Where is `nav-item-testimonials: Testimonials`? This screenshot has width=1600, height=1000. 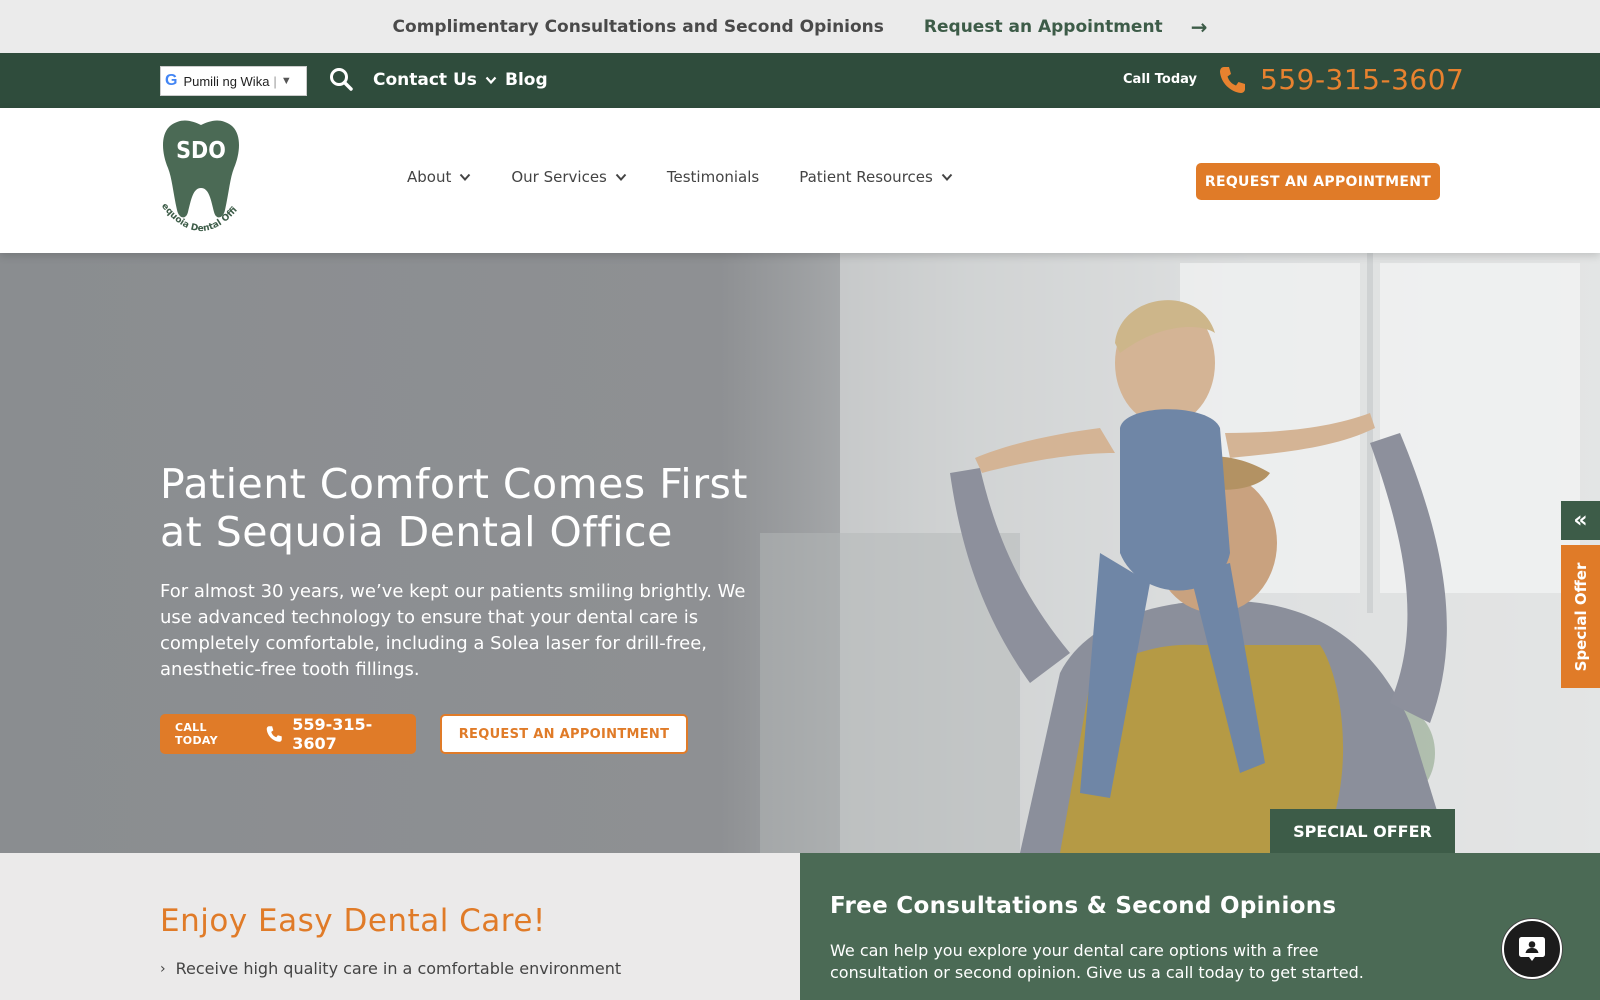 nav-item-testimonials: Testimonials is located at coordinates (713, 177).